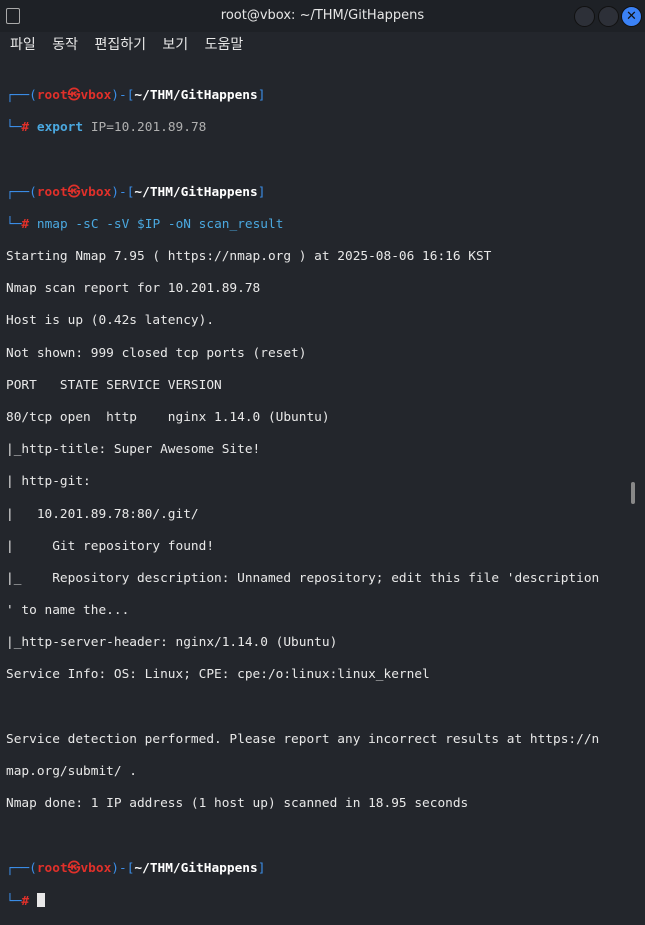 Image resolution: width=645 pixels, height=925 pixels. I want to click on menu-bar: 파일 동작 편집하기 보기 도움말, so click(322, 45).